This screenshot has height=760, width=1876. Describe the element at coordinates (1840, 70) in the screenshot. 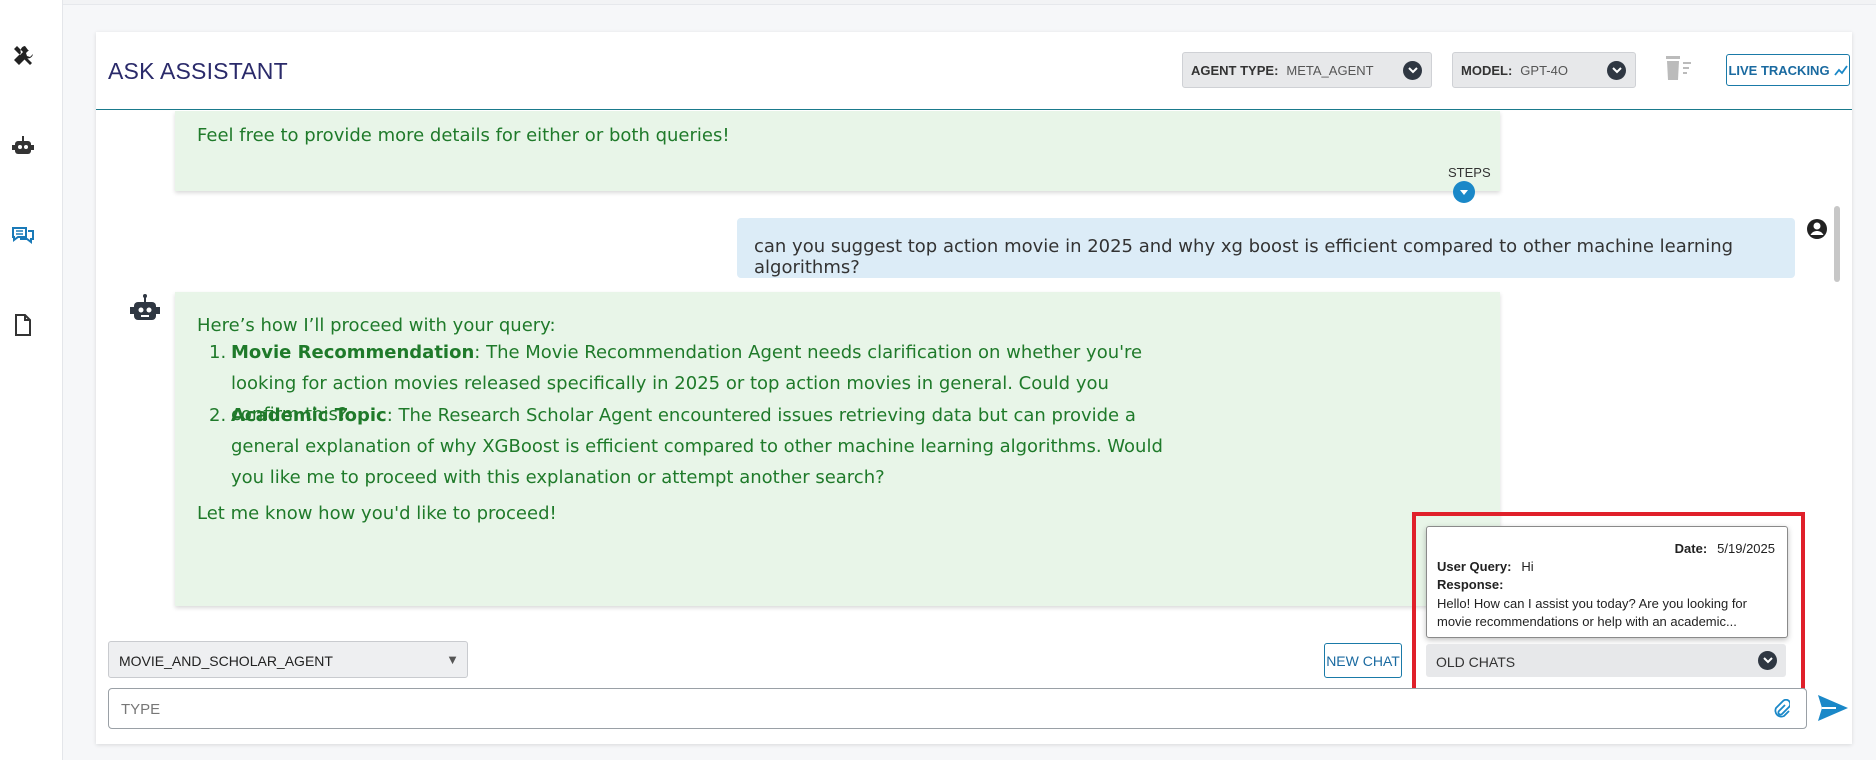

I see `trend-icon` at that location.